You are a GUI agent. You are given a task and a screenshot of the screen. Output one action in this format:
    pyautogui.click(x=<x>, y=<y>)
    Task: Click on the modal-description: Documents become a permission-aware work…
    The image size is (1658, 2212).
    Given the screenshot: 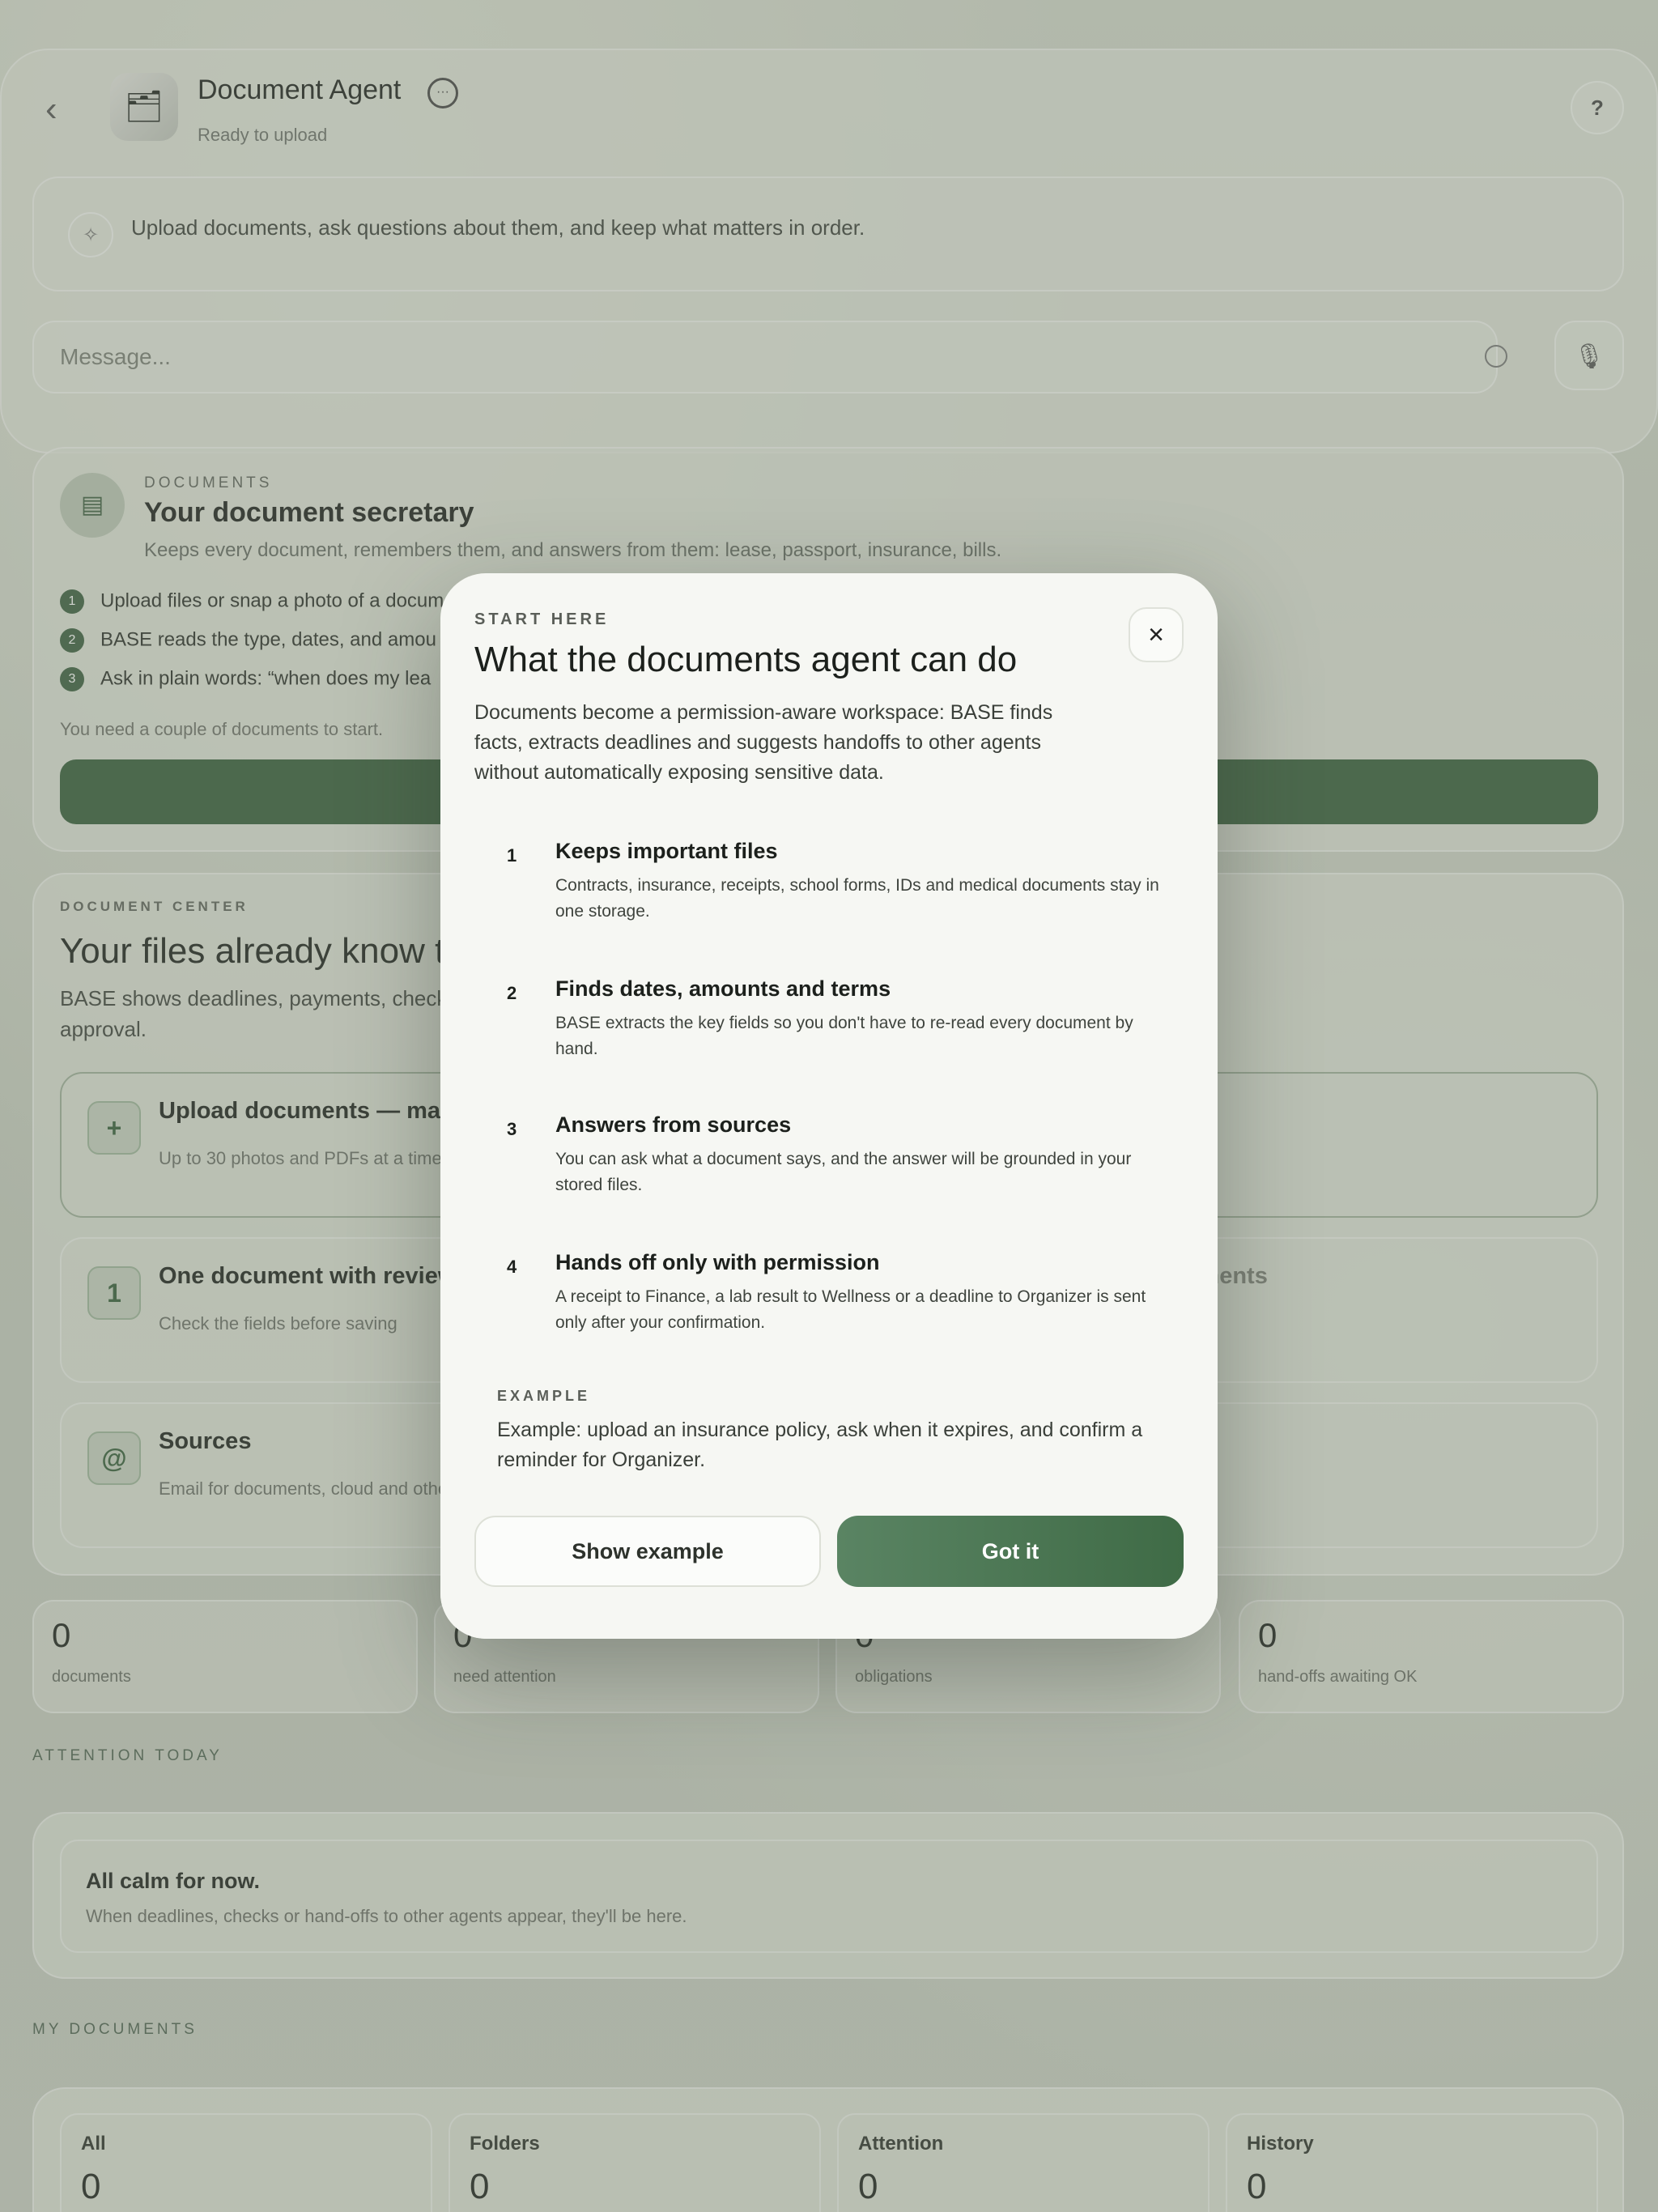 What is the action you would take?
    pyautogui.click(x=763, y=743)
    